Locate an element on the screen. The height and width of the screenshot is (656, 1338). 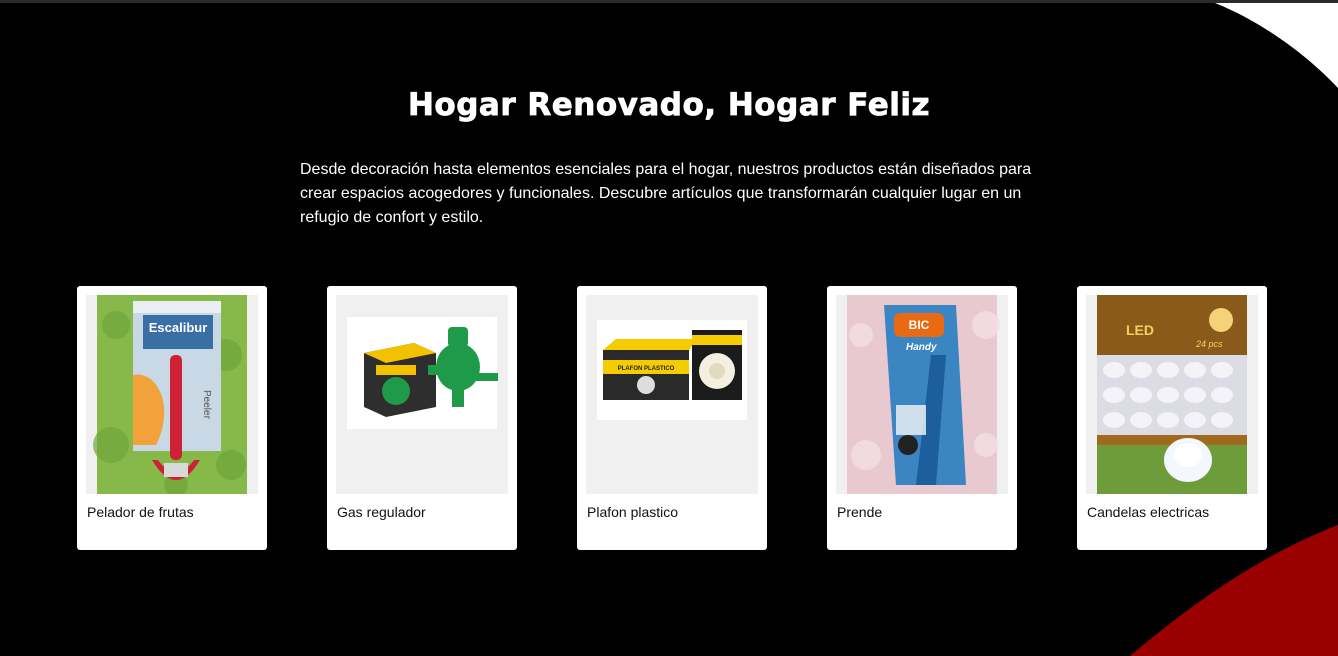
product-name: Pelador de frutas is located at coordinates (140, 512).